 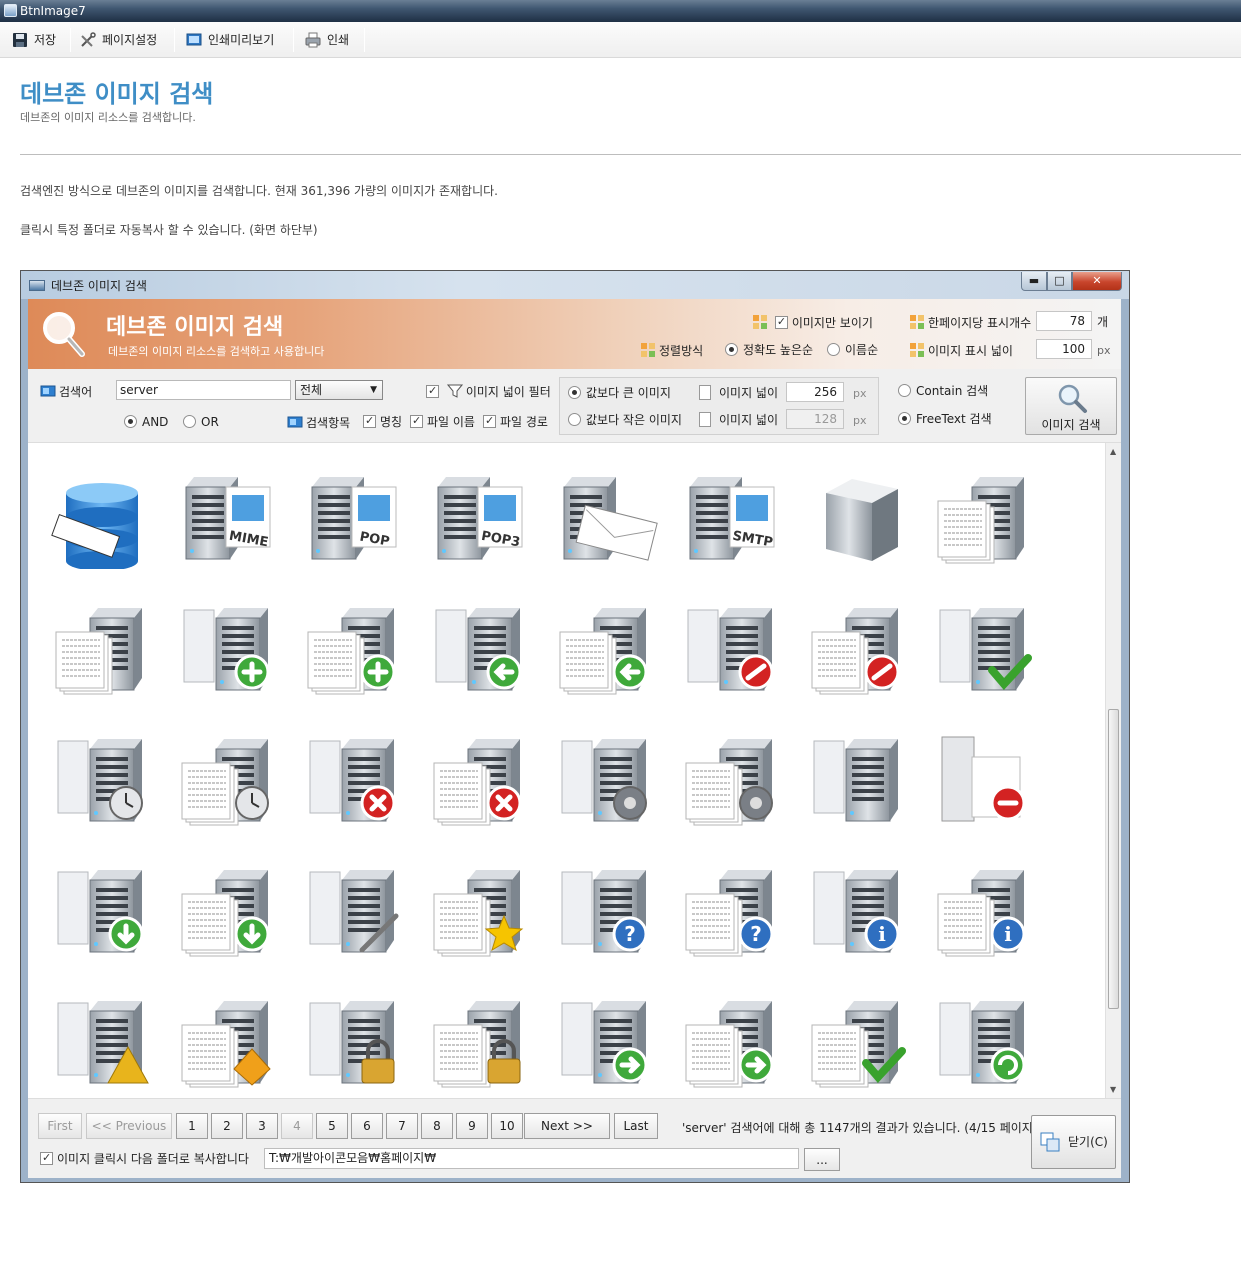 What do you see at coordinates (369, 421) in the screenshot?
I see `field-name-checkbox` at bounding box center [369, 421].